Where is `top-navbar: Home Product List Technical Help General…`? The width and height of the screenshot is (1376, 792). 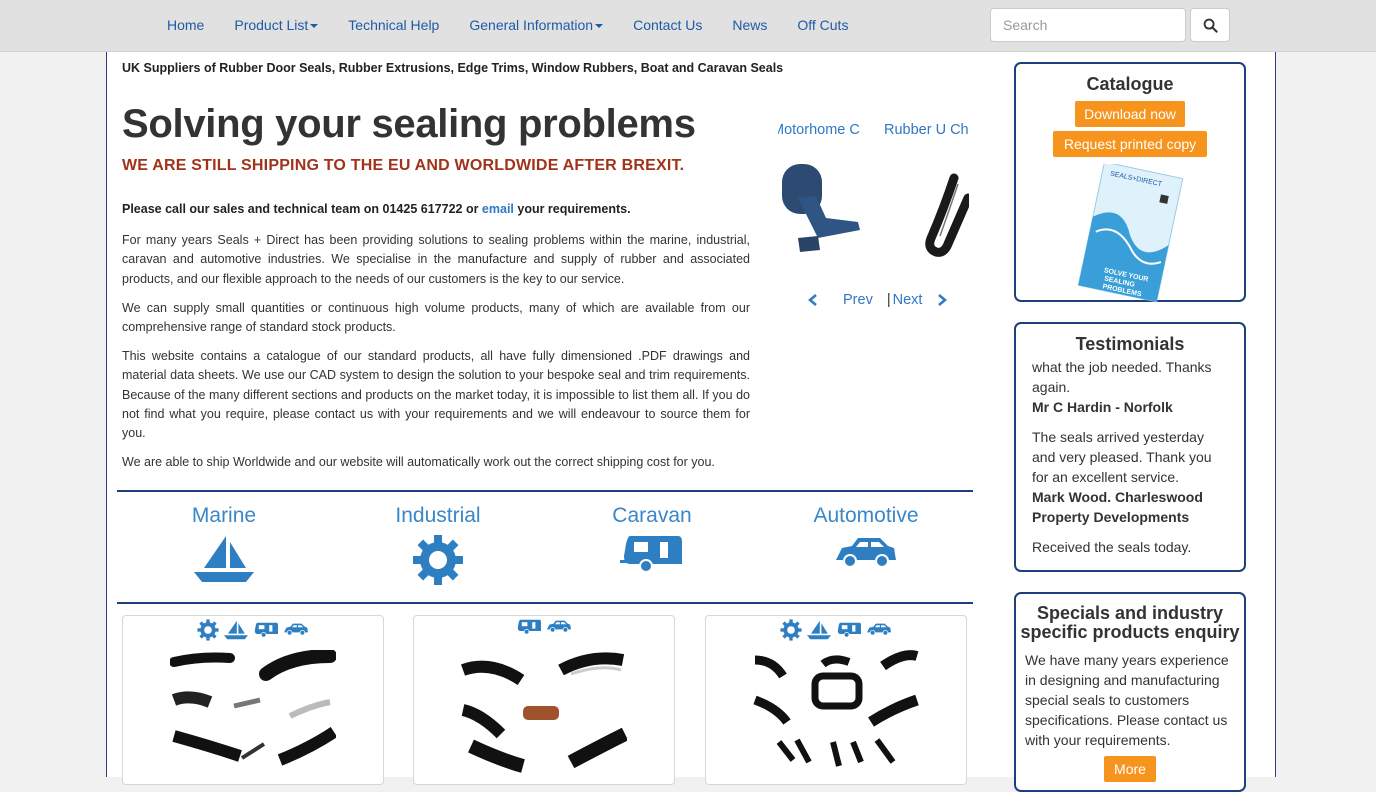 top-navbar: Home Product List Technical Help General… is located at coordinates (688, 26).